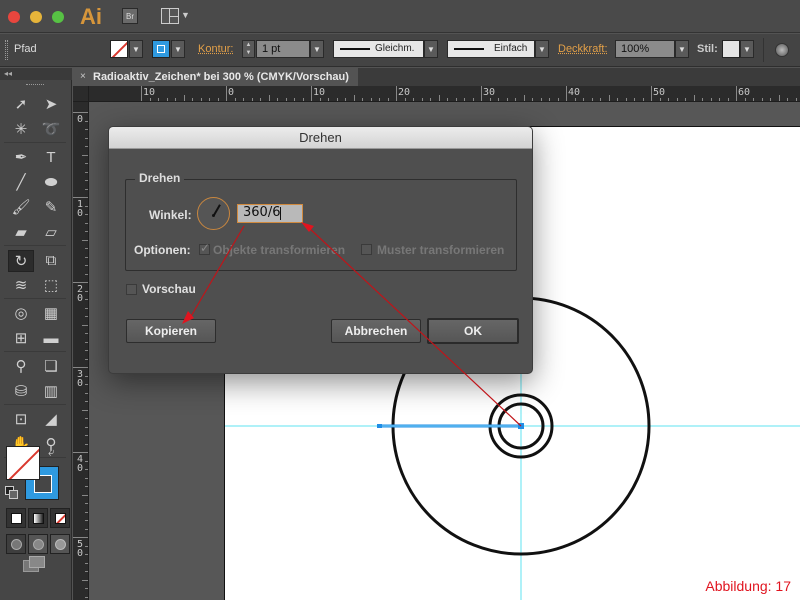 The image size is (800, 600). I want to click on stroke-profile-select: Gleichm., so click(378, 49).